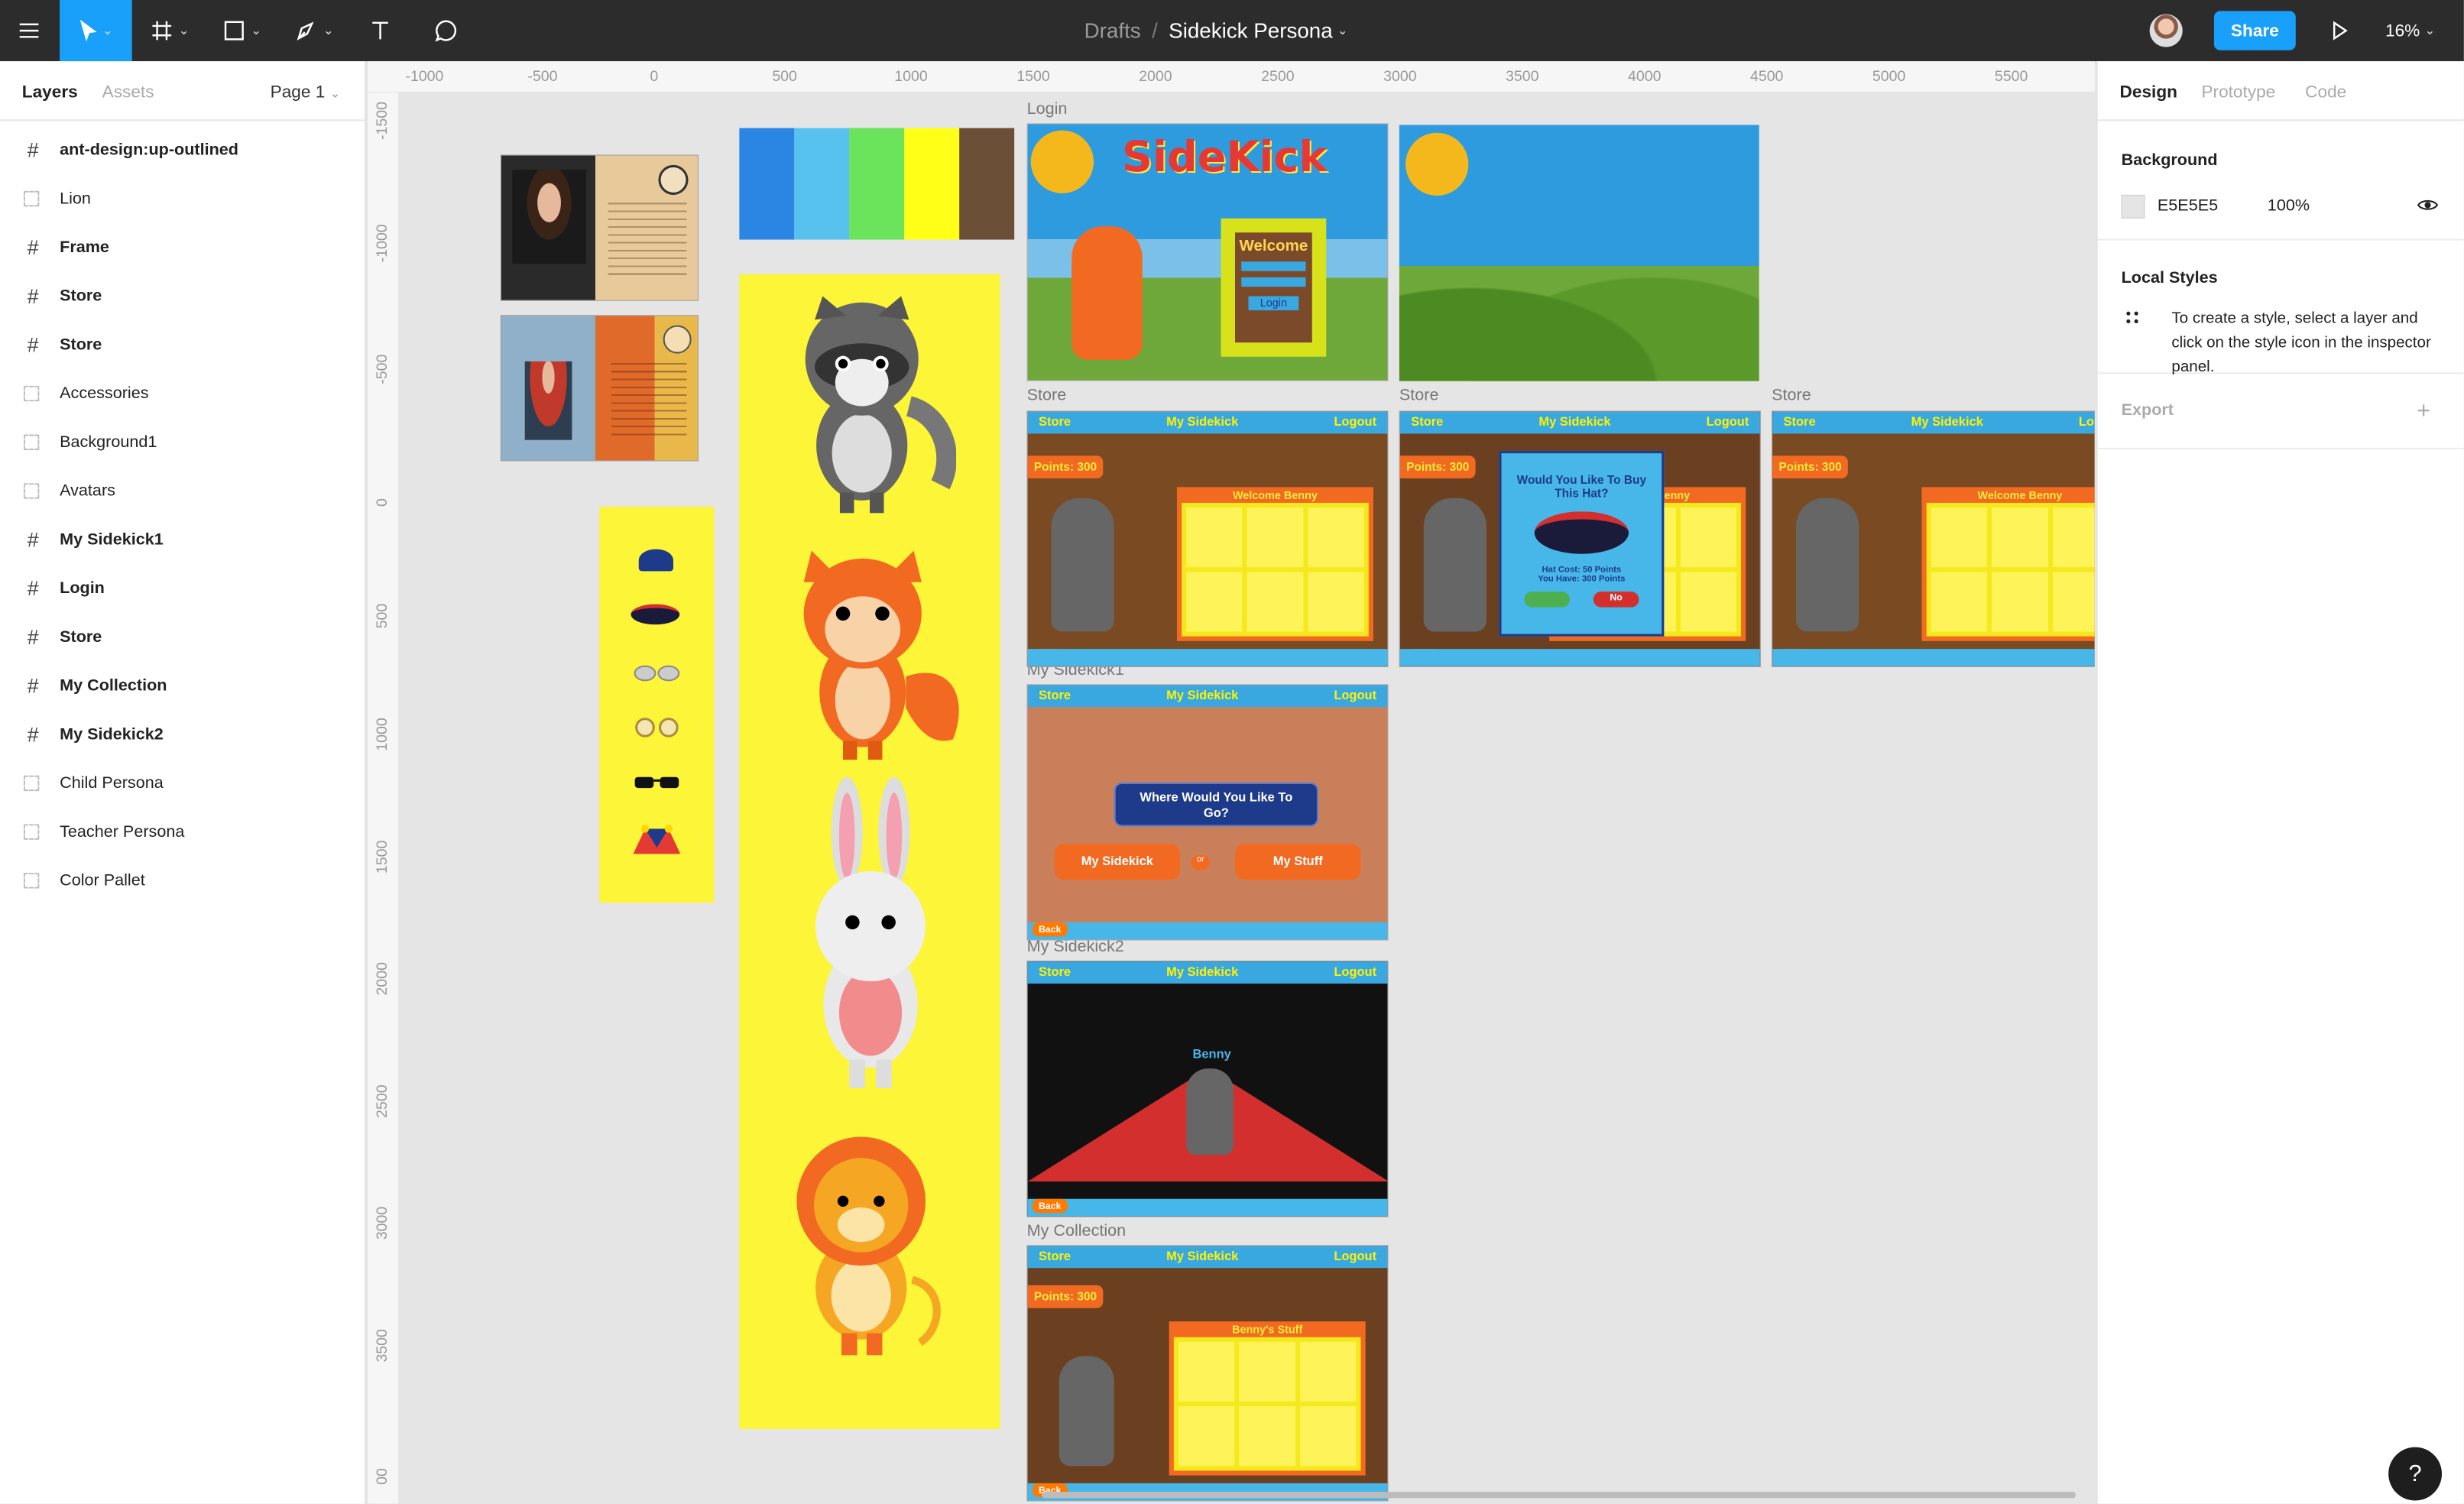 The width and height of the screenshot is (2464, 1504). Describe the element at coordinates (657, 705) in the screenshot. I see `accessories-panel` at that location.